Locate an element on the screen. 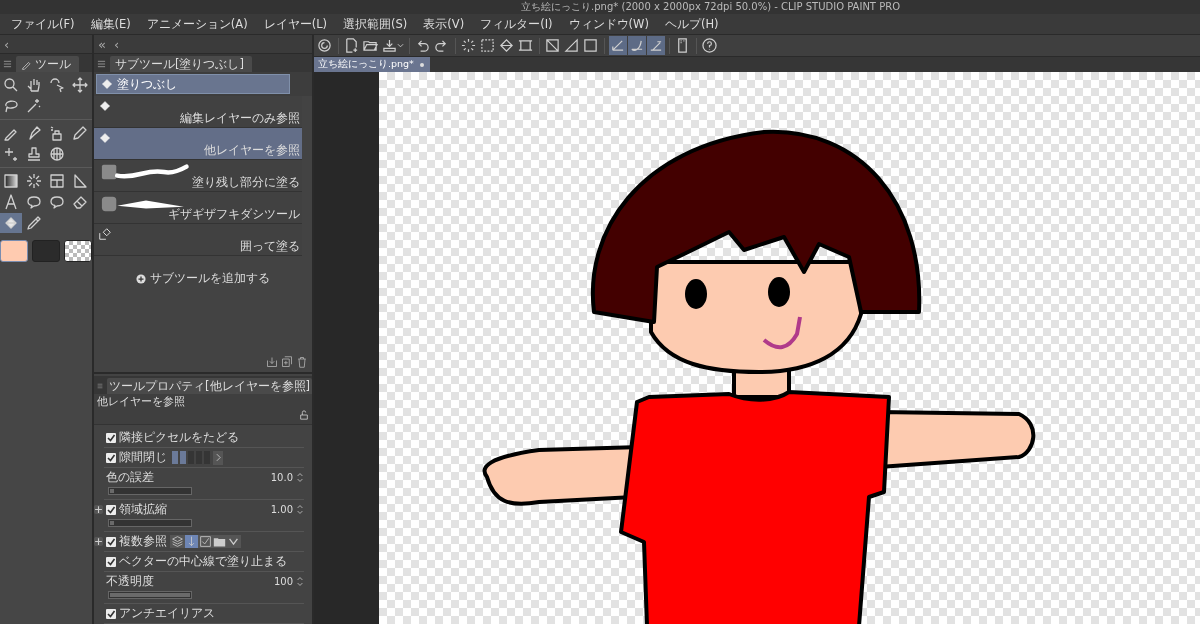 Image resolution: width=1200 pixels, height=624 pixels. collapse-button: « is located at coordinates (102, 44).